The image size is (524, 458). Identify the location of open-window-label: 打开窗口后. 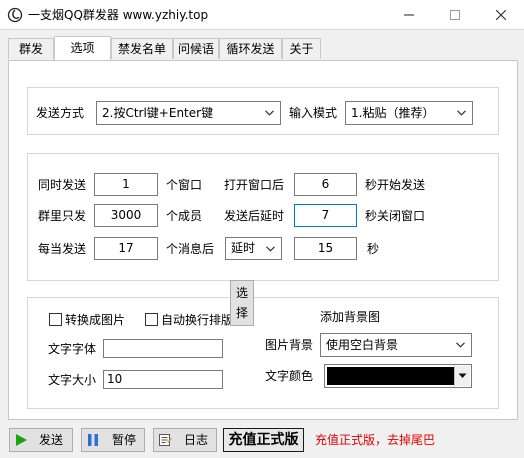
(254, 185).